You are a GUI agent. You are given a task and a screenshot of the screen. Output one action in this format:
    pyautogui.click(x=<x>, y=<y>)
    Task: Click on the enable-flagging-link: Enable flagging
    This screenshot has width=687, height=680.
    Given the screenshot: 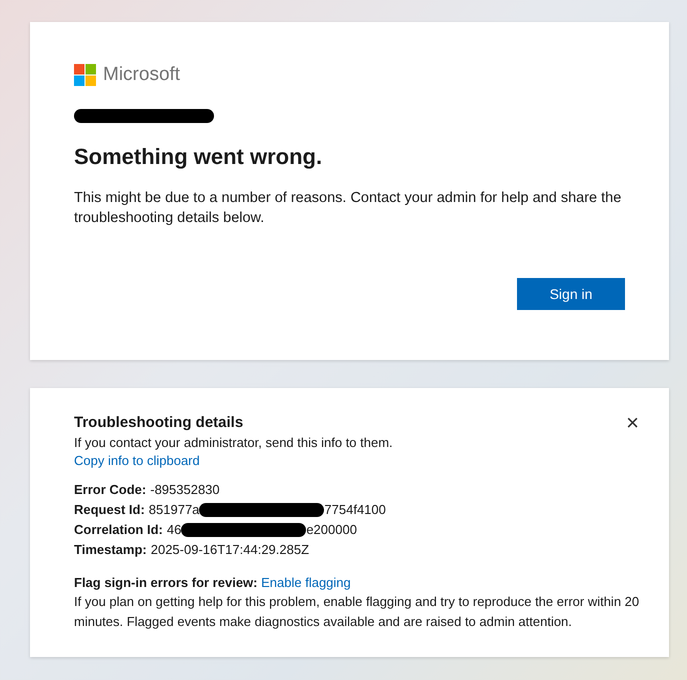 What is the action you would take?
    pyautogui.click(x=306, y=582)
    